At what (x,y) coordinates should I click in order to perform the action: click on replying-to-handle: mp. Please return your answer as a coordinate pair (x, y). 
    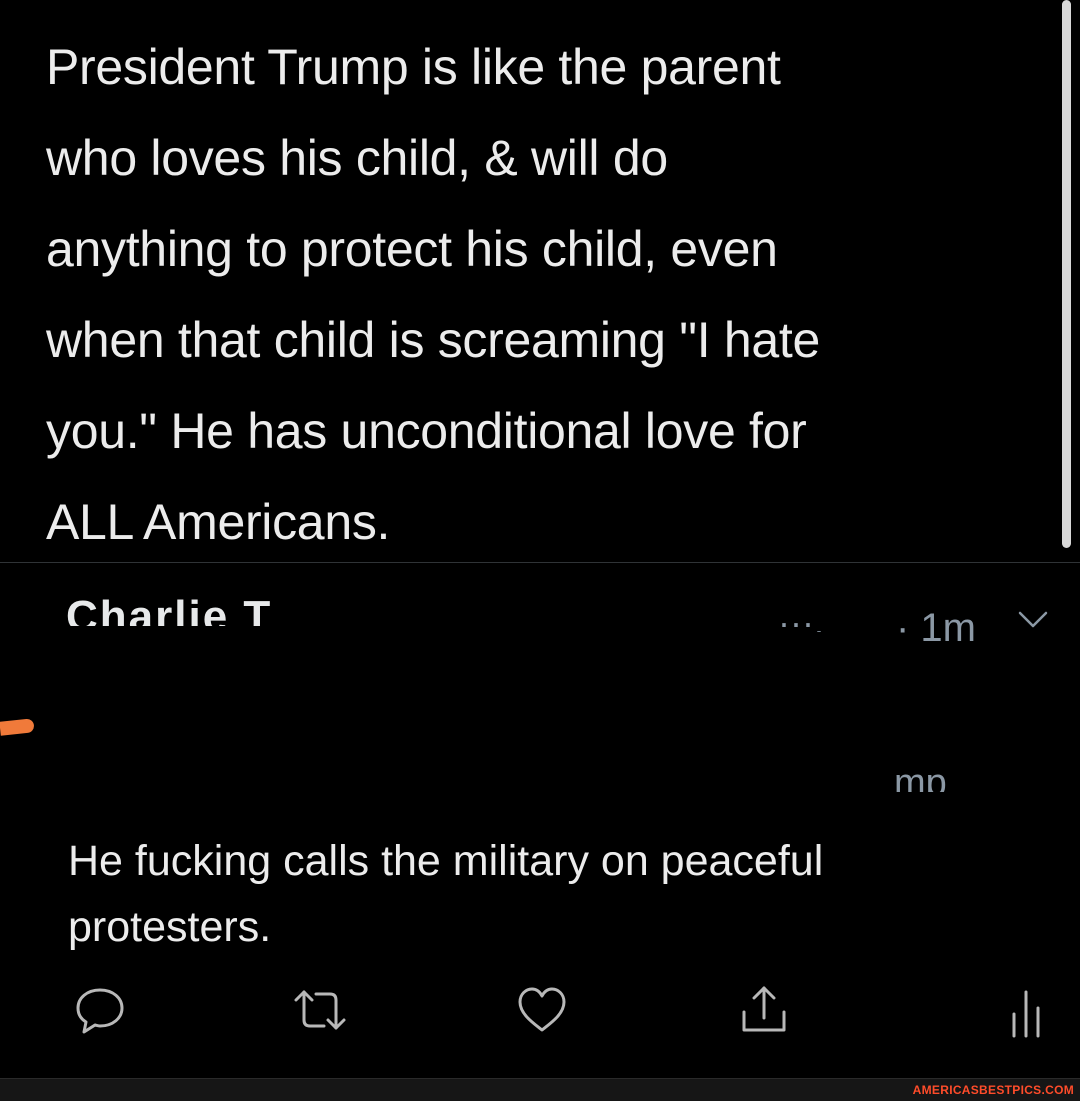
    Looking at the image, I should click on (920, 777).